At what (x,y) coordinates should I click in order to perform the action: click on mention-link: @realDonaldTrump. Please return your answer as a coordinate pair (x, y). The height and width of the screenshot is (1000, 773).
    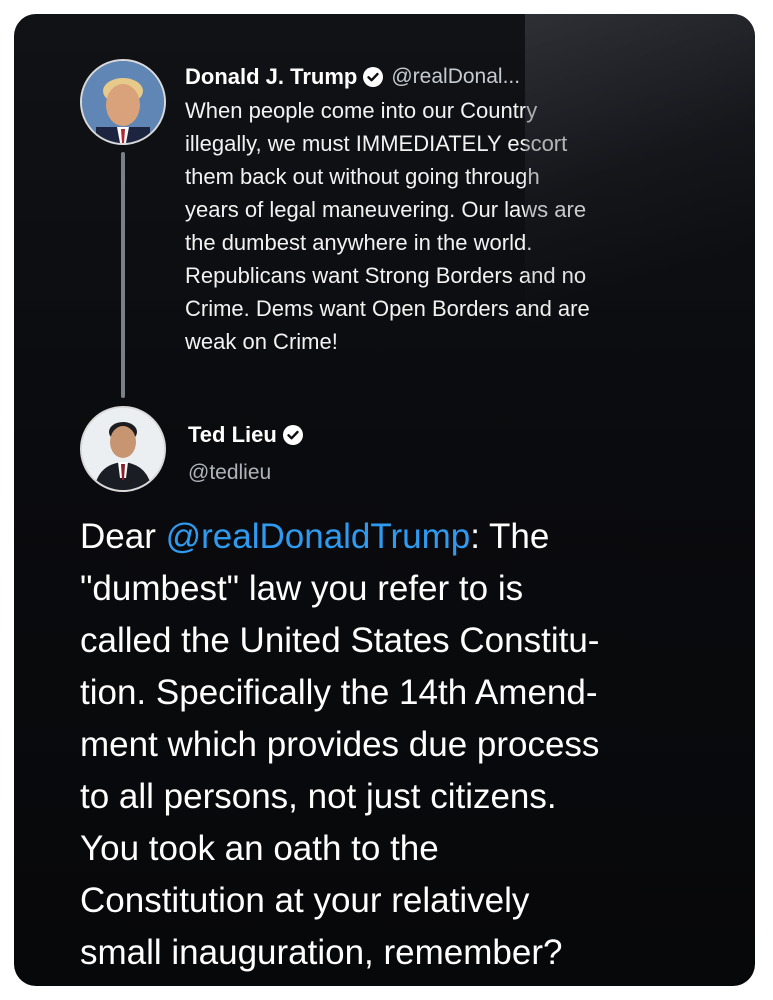
    Looking at the image, I should click on (318, 536).